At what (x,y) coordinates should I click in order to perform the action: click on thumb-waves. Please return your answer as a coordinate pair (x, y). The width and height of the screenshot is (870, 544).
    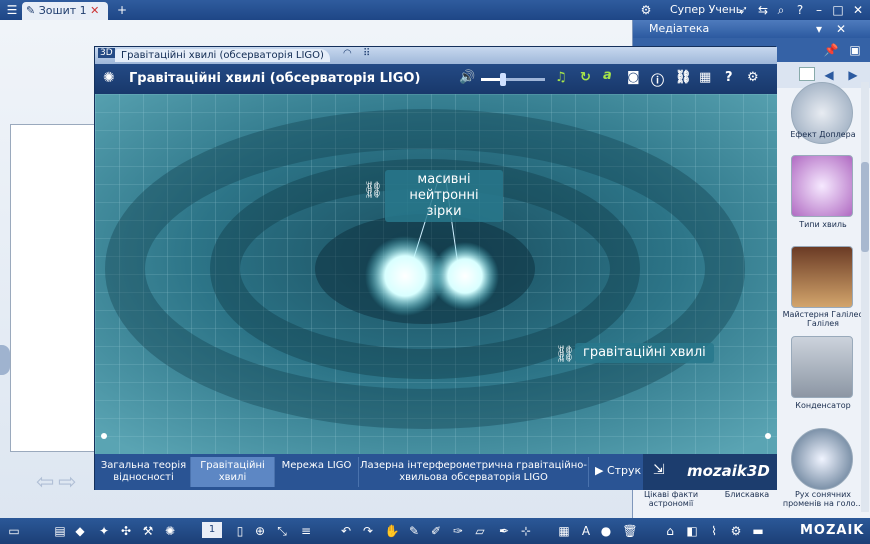
    Looking at the image, I should click on (822, 186).